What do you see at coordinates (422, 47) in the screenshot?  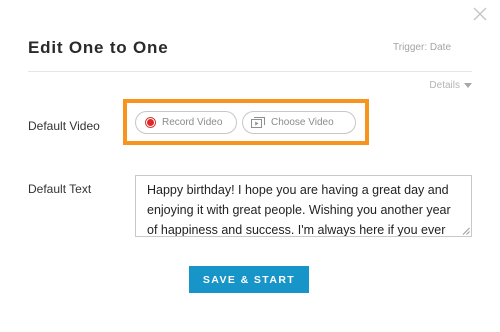 I see `trigger-label: Trigger: Date` at bounding box center [422, 47].